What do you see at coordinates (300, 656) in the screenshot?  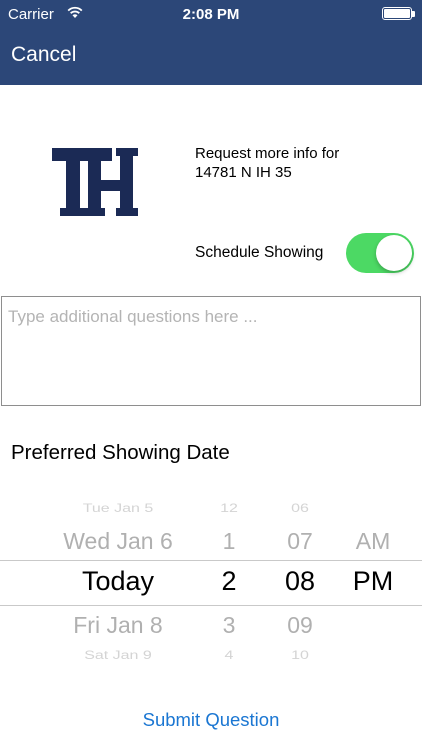 I see `picker-minute-option: 10` at bounding box center [300, 656].